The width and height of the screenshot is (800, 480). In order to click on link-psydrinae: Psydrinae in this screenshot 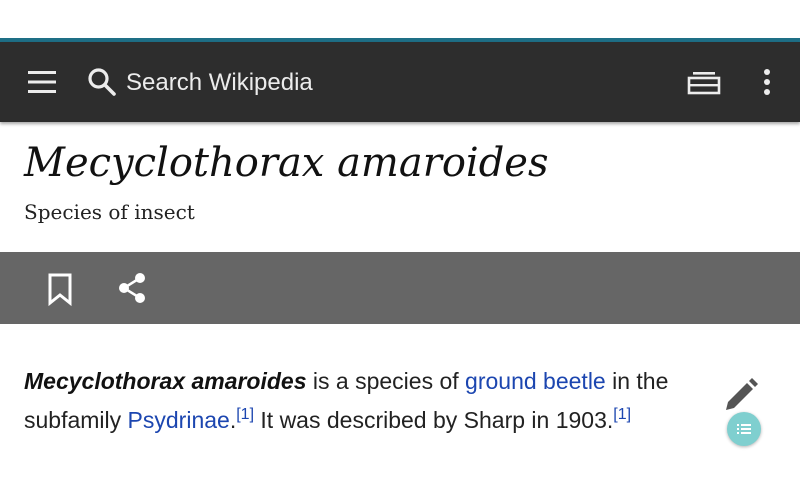, I will do `click(179, 420)`.